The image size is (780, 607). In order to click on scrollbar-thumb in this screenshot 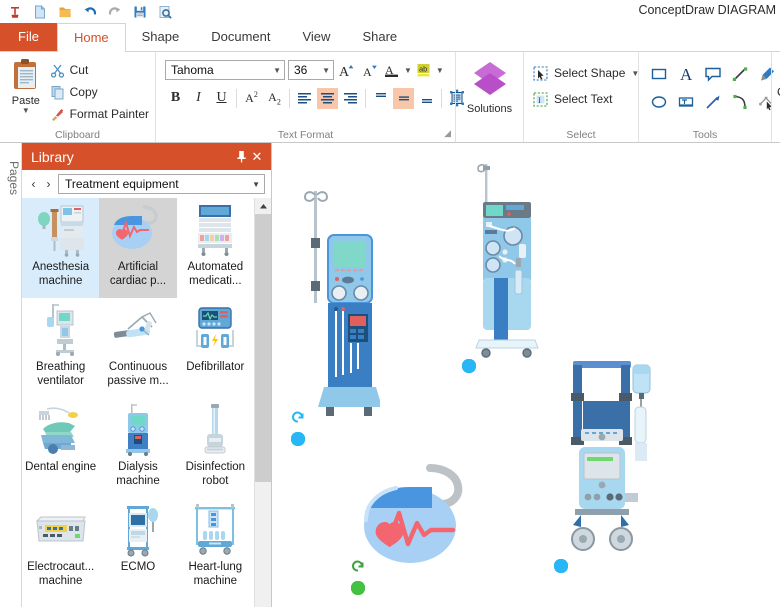, I will do `click(263, 348)`.